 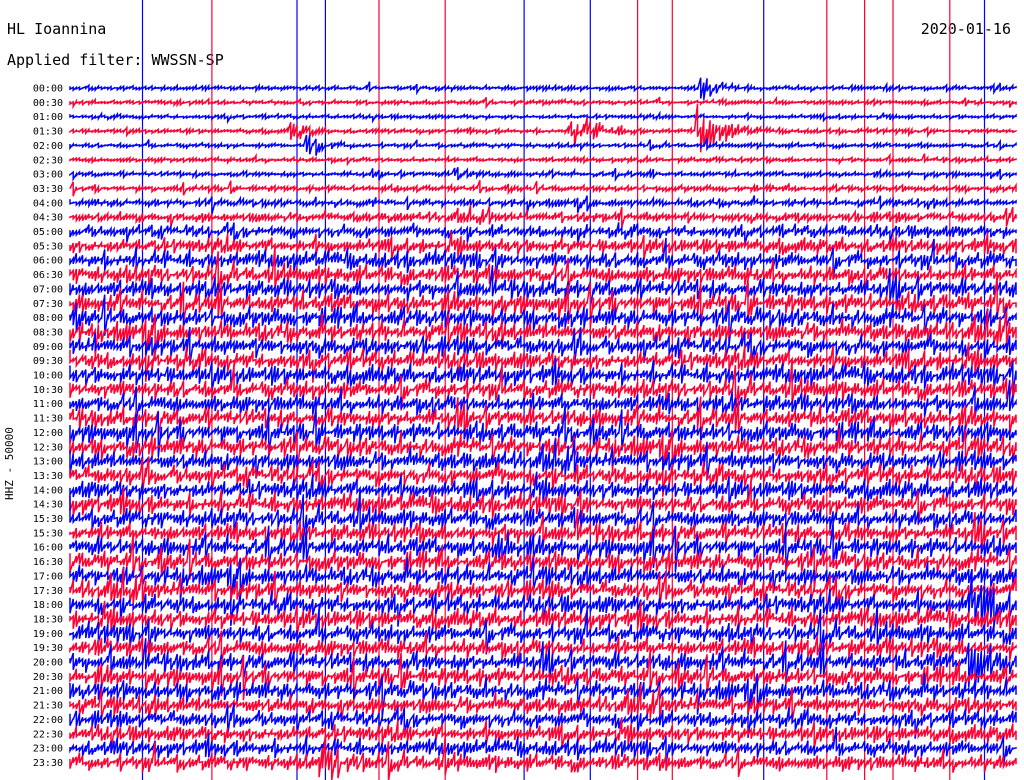 What do you see at coordinates (48, 146) in the screenshot?
I see `row-tick-label: 02:00` at bounding box center [48, 146].